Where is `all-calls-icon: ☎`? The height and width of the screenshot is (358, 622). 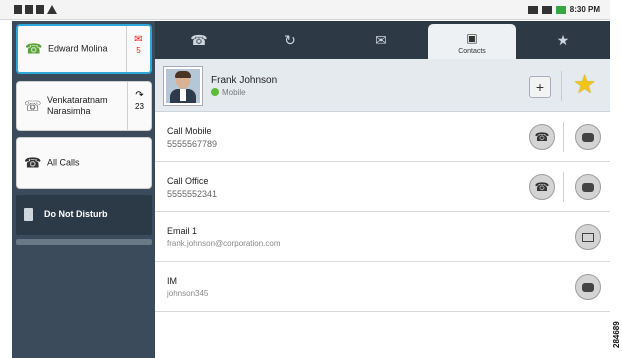
all-calls-icon: ☎ is located at coordinates (33, 162).